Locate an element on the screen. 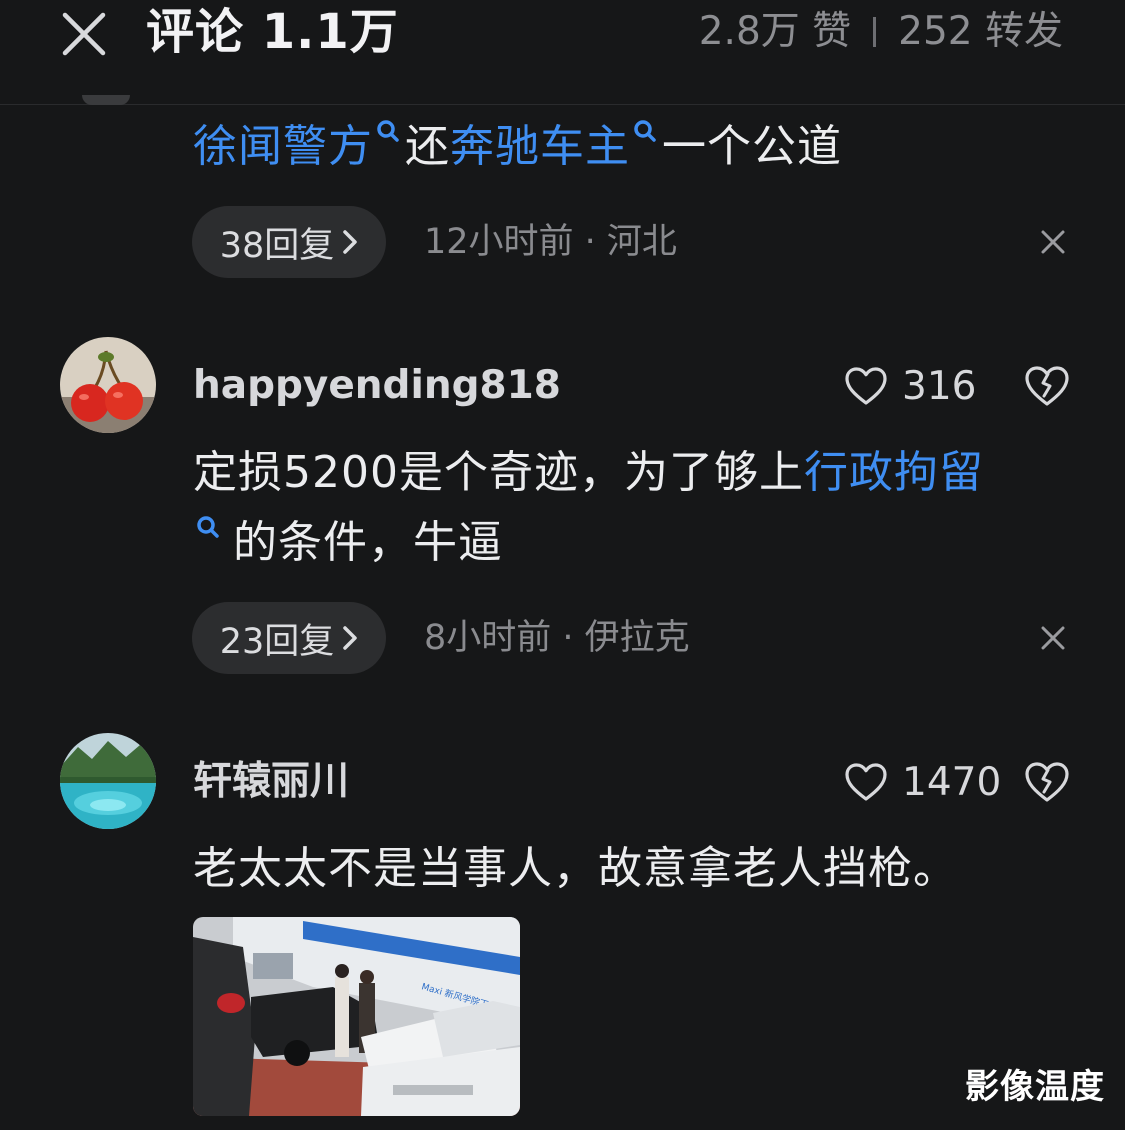 This screenshot has width=1125, height=1130. likes-count: 2.8万 赞 is located at coordinates (775, 31).